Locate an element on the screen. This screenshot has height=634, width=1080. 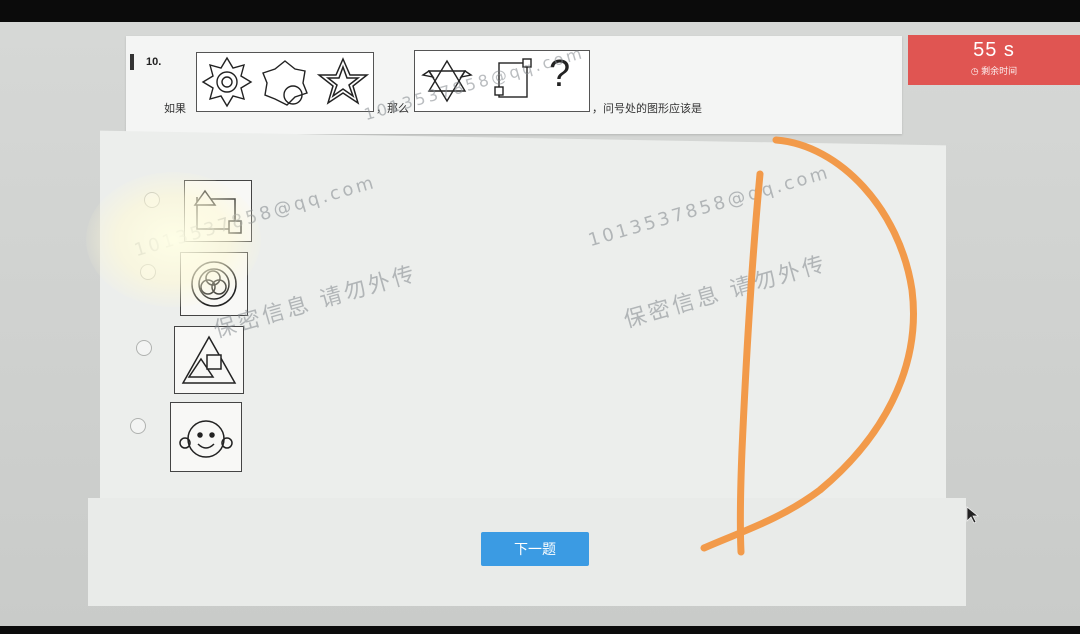
next-question-button: 下一题 is located at coordinates (535, 549).